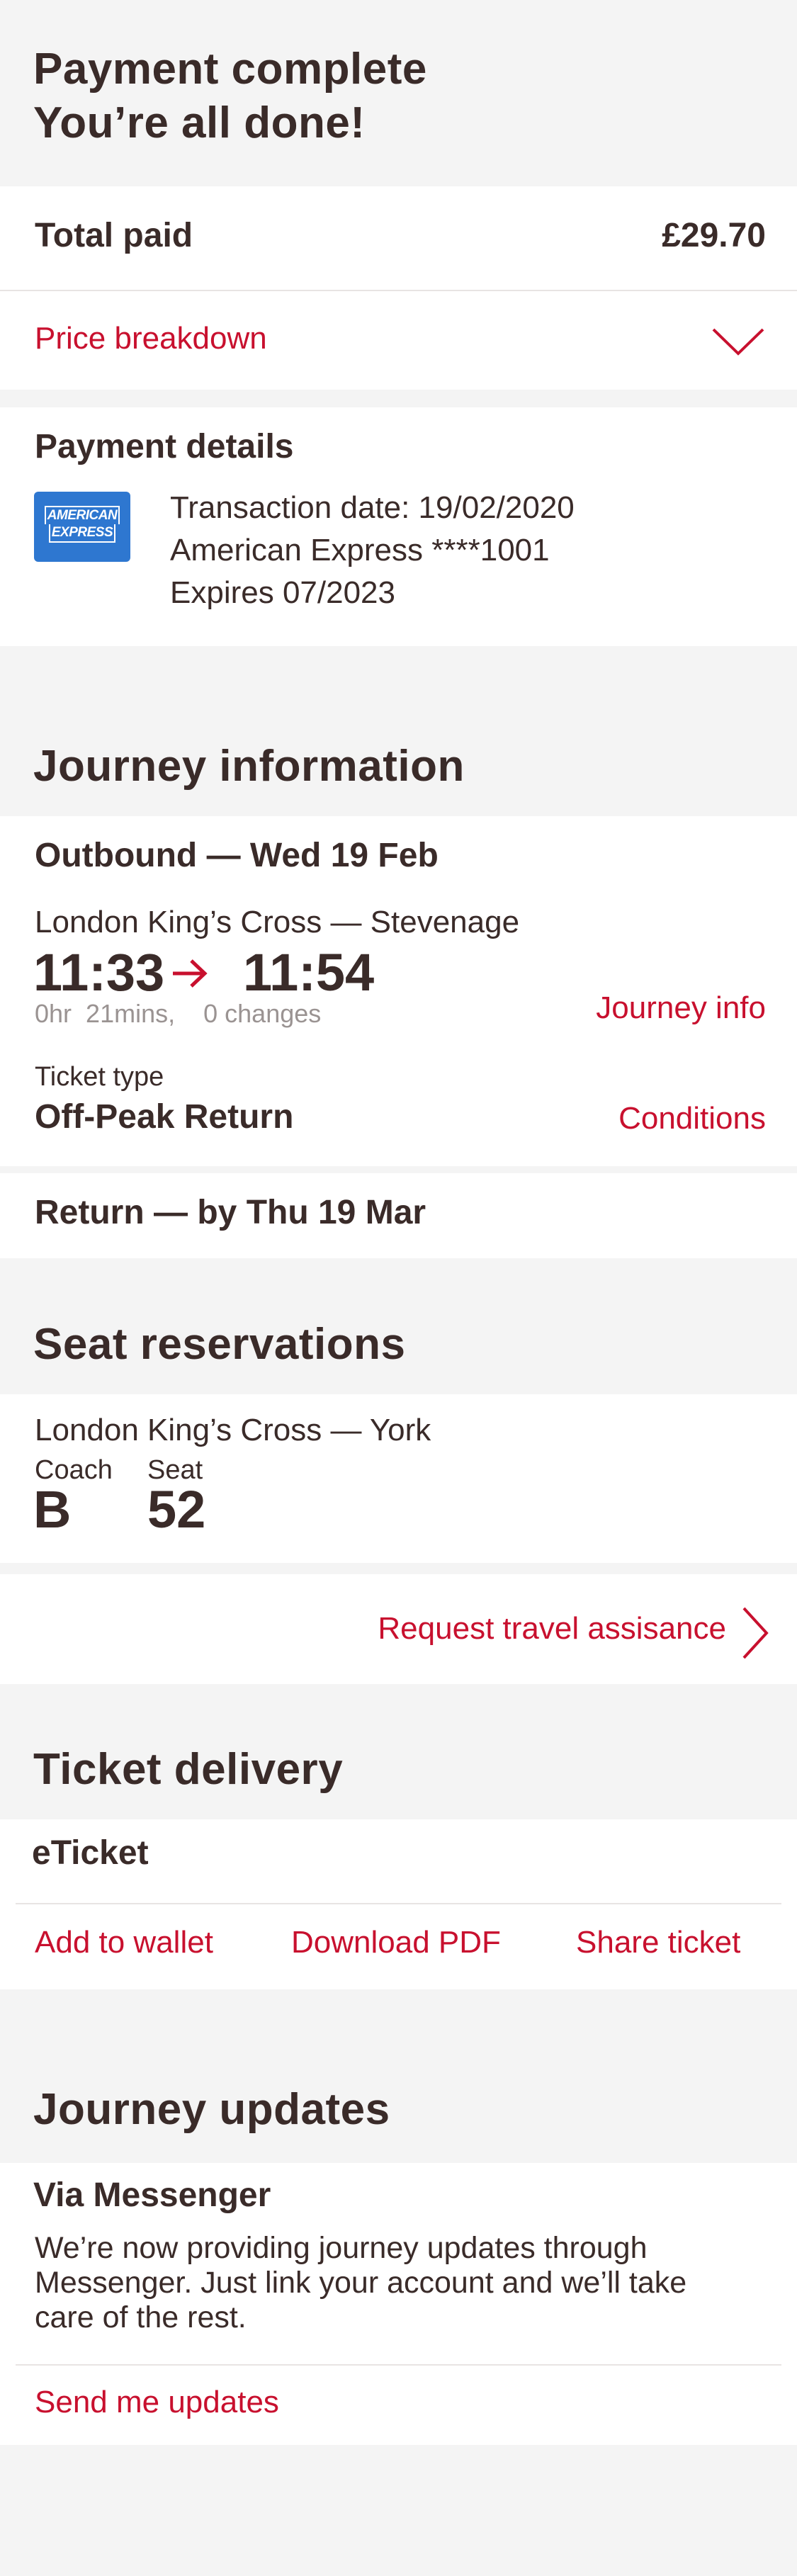 This screenshot has height=2576, width=797. Describe the element at coordinates (738, 342) in the screenshot. I see `chevron-down-icon` at that location.